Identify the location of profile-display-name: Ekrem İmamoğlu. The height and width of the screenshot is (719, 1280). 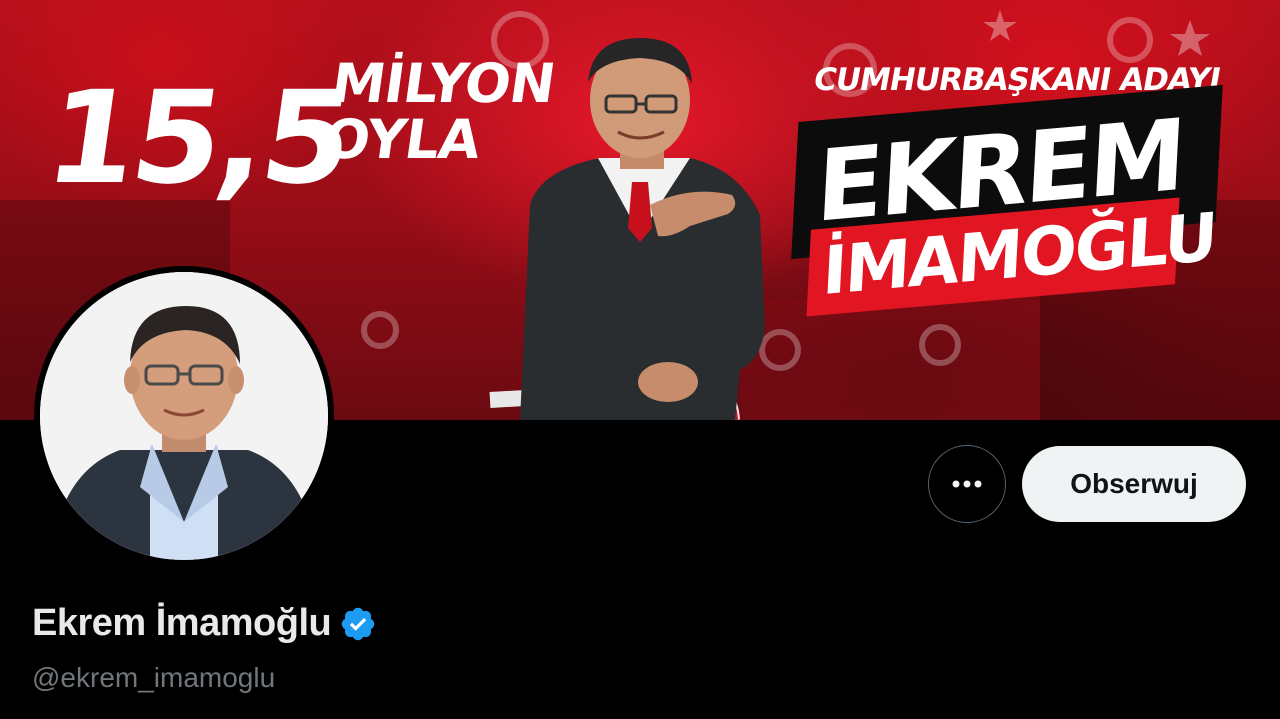
(204, 623).